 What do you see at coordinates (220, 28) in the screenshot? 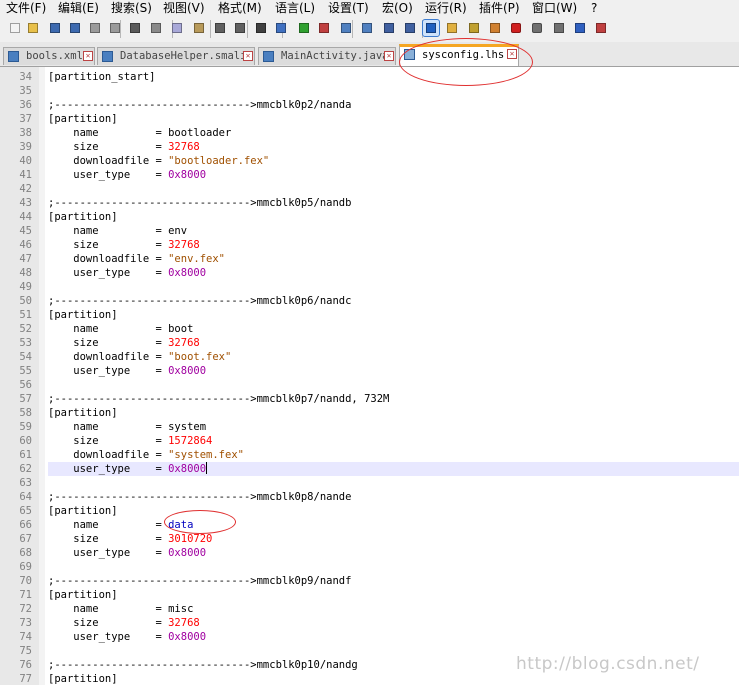
I see `undo-icon` at bounding box center [220, 28].